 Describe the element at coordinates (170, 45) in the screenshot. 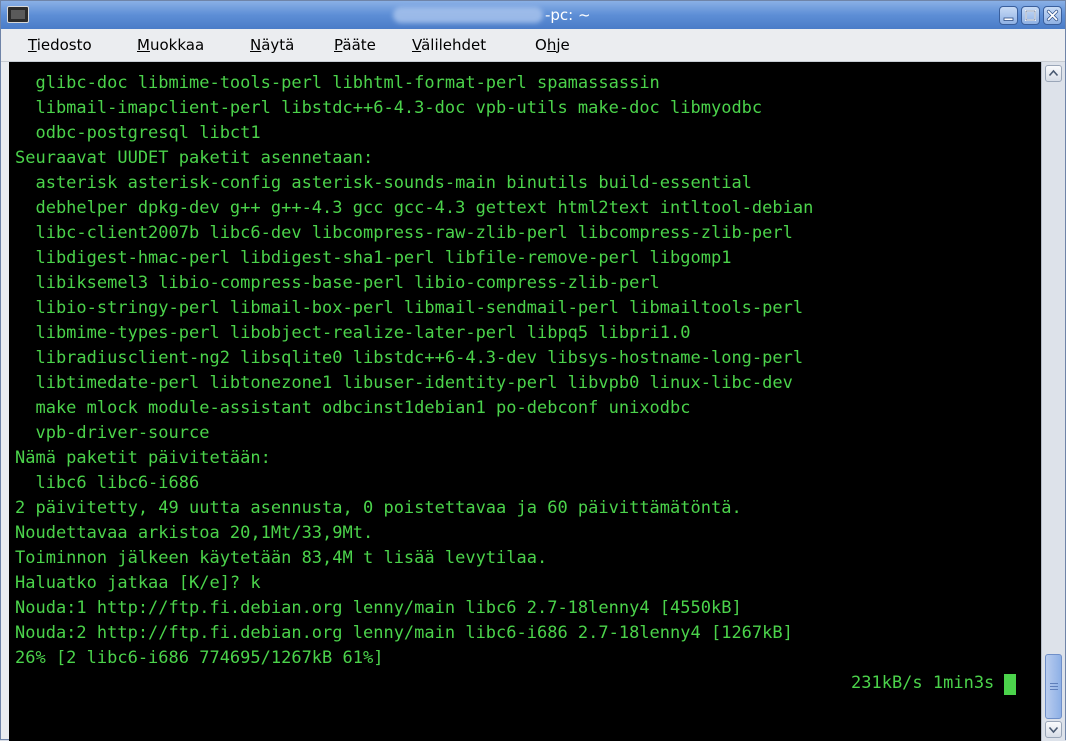

I see `menu-muokkaa: Muokkaa` at that location.